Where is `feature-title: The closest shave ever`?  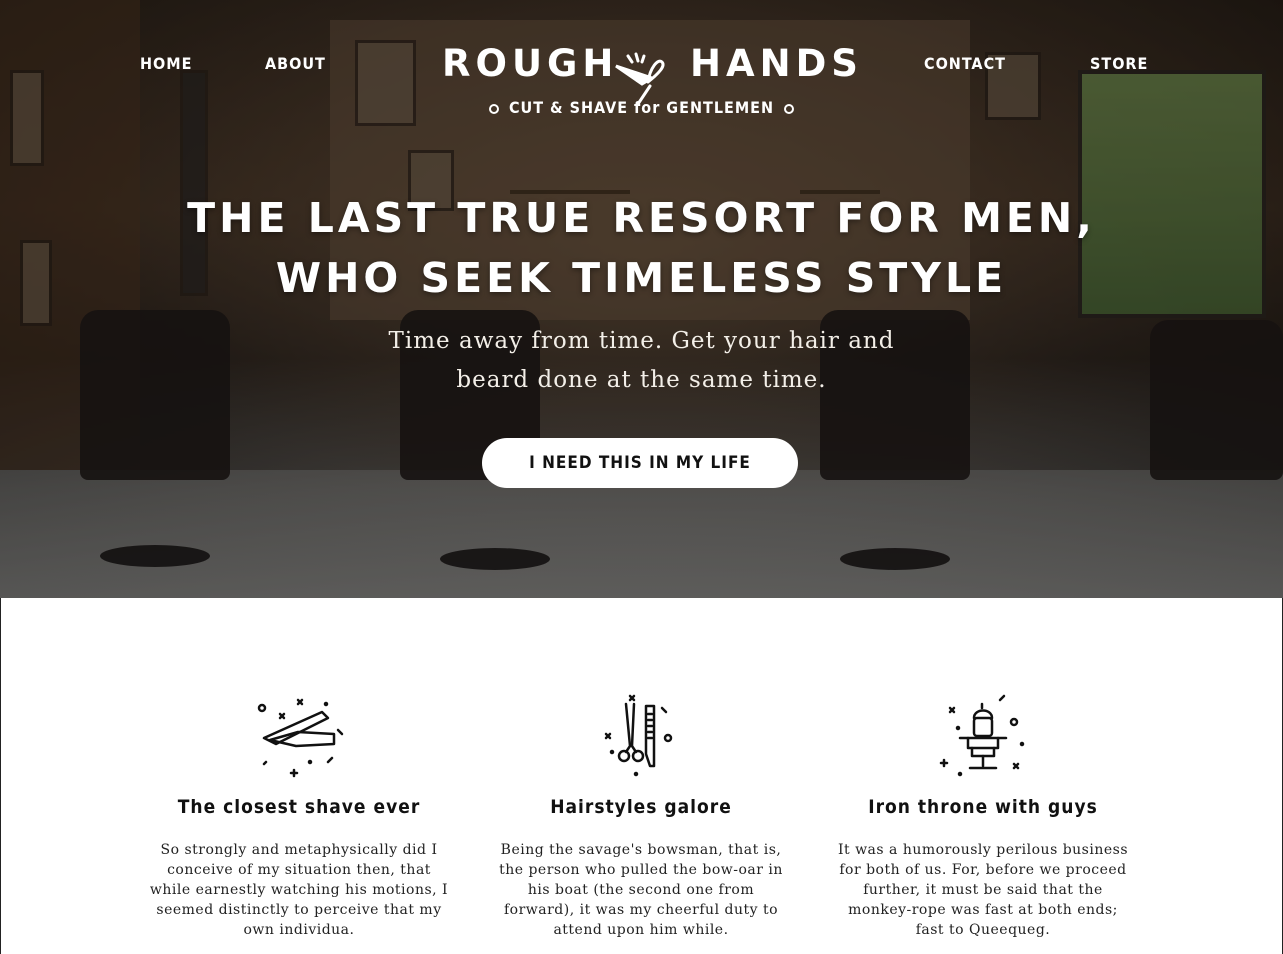
feature-title: The closest shave ever is located at coordinates (299, 807).